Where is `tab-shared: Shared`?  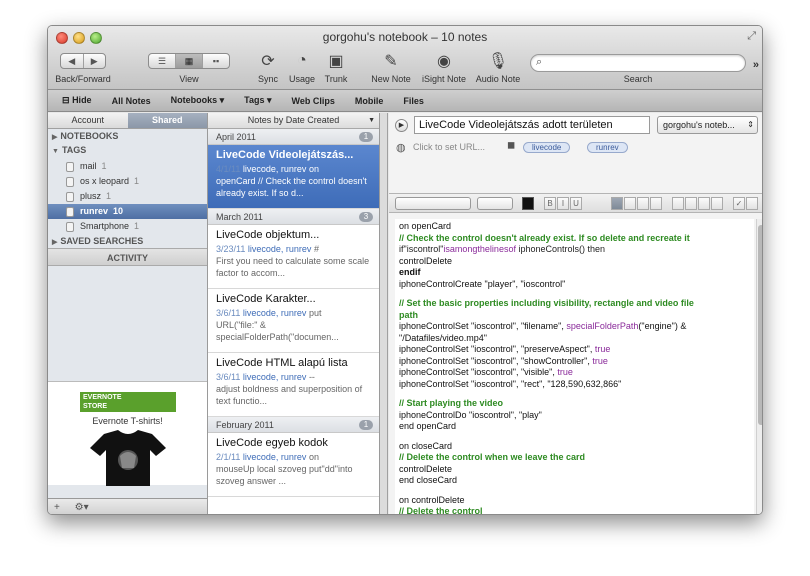 tab-shared: Shared is located at coordinates (167, 120).